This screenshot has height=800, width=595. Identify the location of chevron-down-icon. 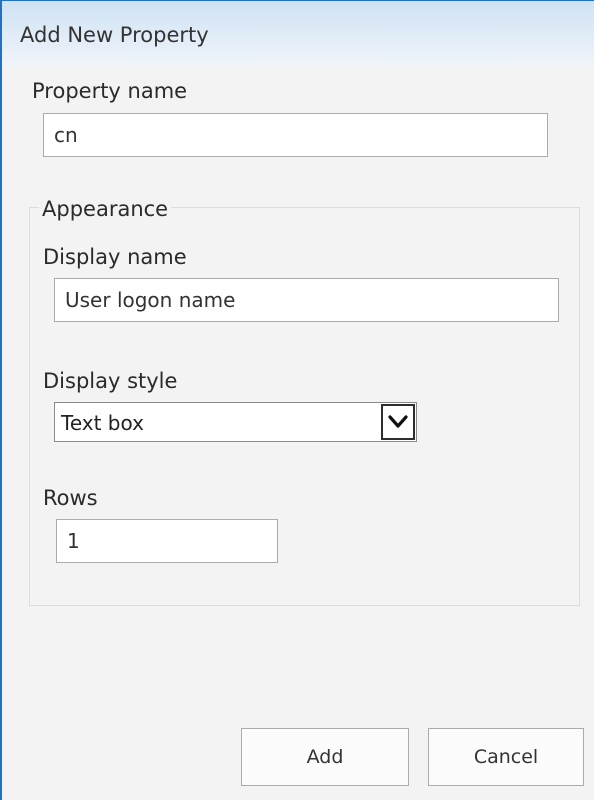
(398, 422).